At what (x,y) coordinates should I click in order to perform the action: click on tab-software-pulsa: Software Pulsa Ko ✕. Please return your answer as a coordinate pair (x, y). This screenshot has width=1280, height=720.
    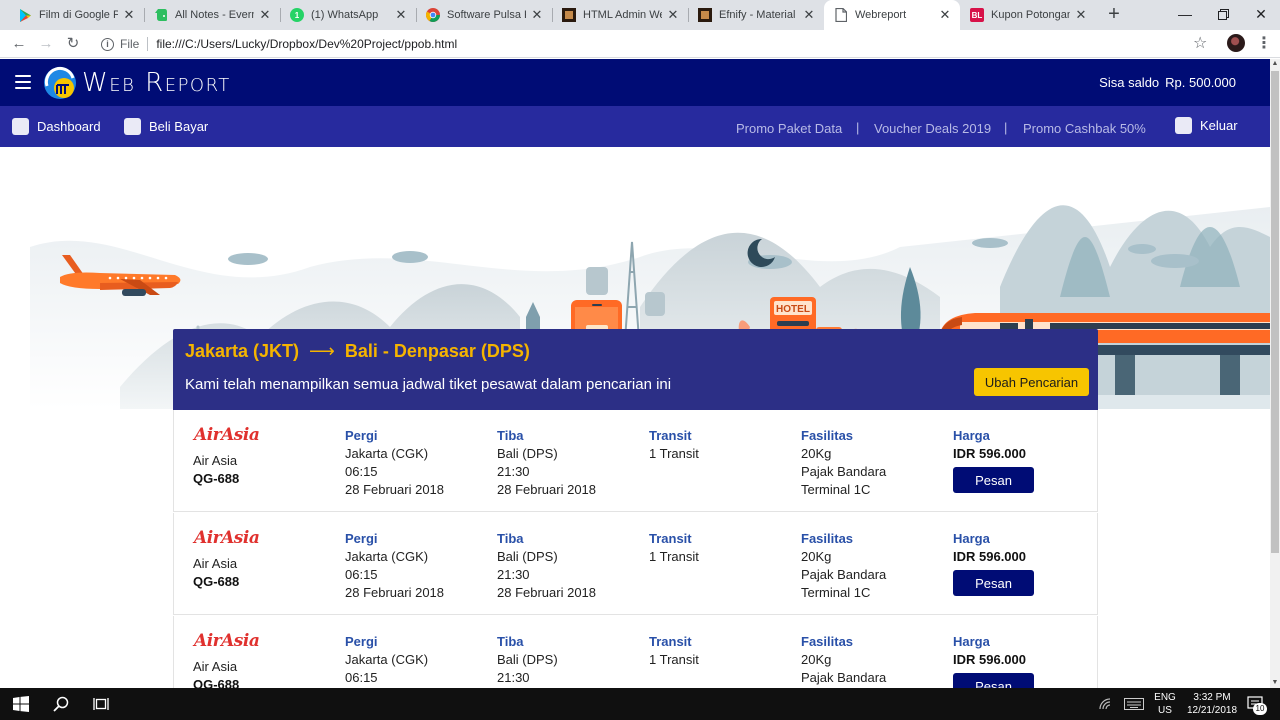
    Looking at the image, I should click on (484, 15).